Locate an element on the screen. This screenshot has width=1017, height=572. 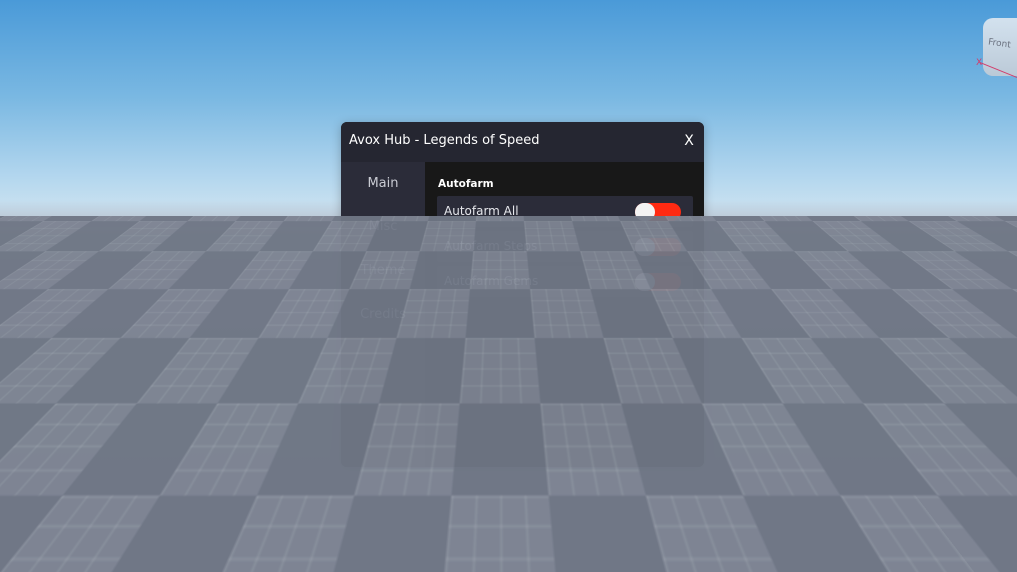
window-titlebar: Avox Hub - Legends of Speed X is located at coordinates (522, 142).